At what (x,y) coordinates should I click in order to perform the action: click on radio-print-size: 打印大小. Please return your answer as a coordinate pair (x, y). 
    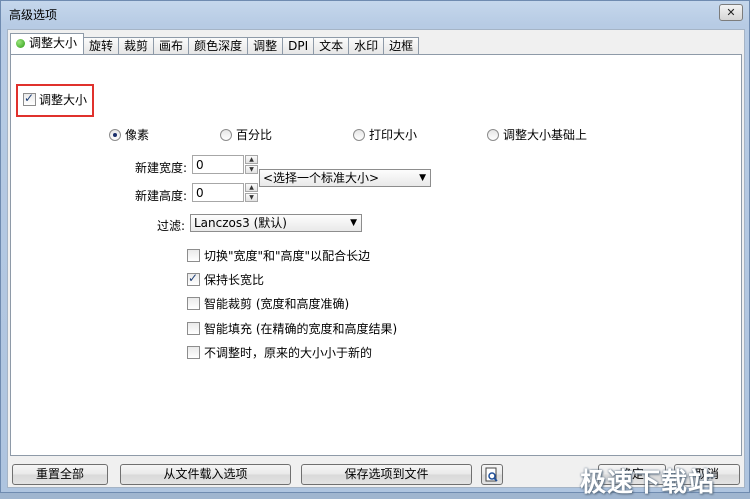
    Looking at the image, I should click on (385, 134).